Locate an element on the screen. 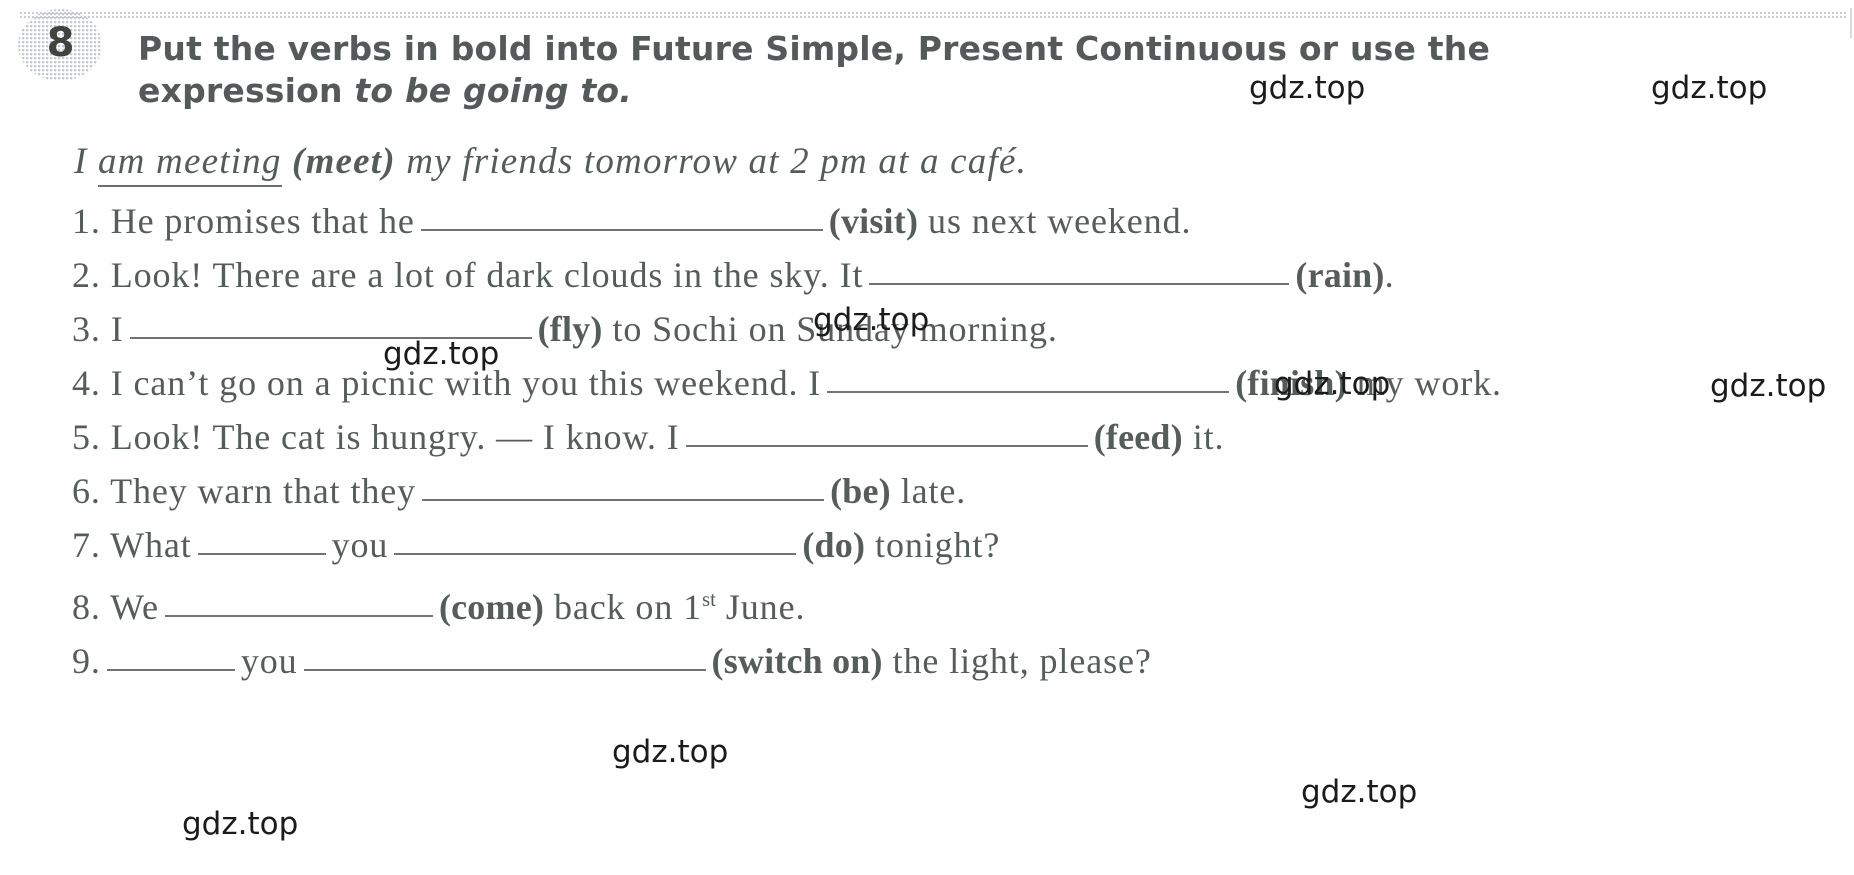 This screenshot has width=1854, height=875. item-text-after: to Sochi on Sunday morning. is located at coordinates (835, 329).